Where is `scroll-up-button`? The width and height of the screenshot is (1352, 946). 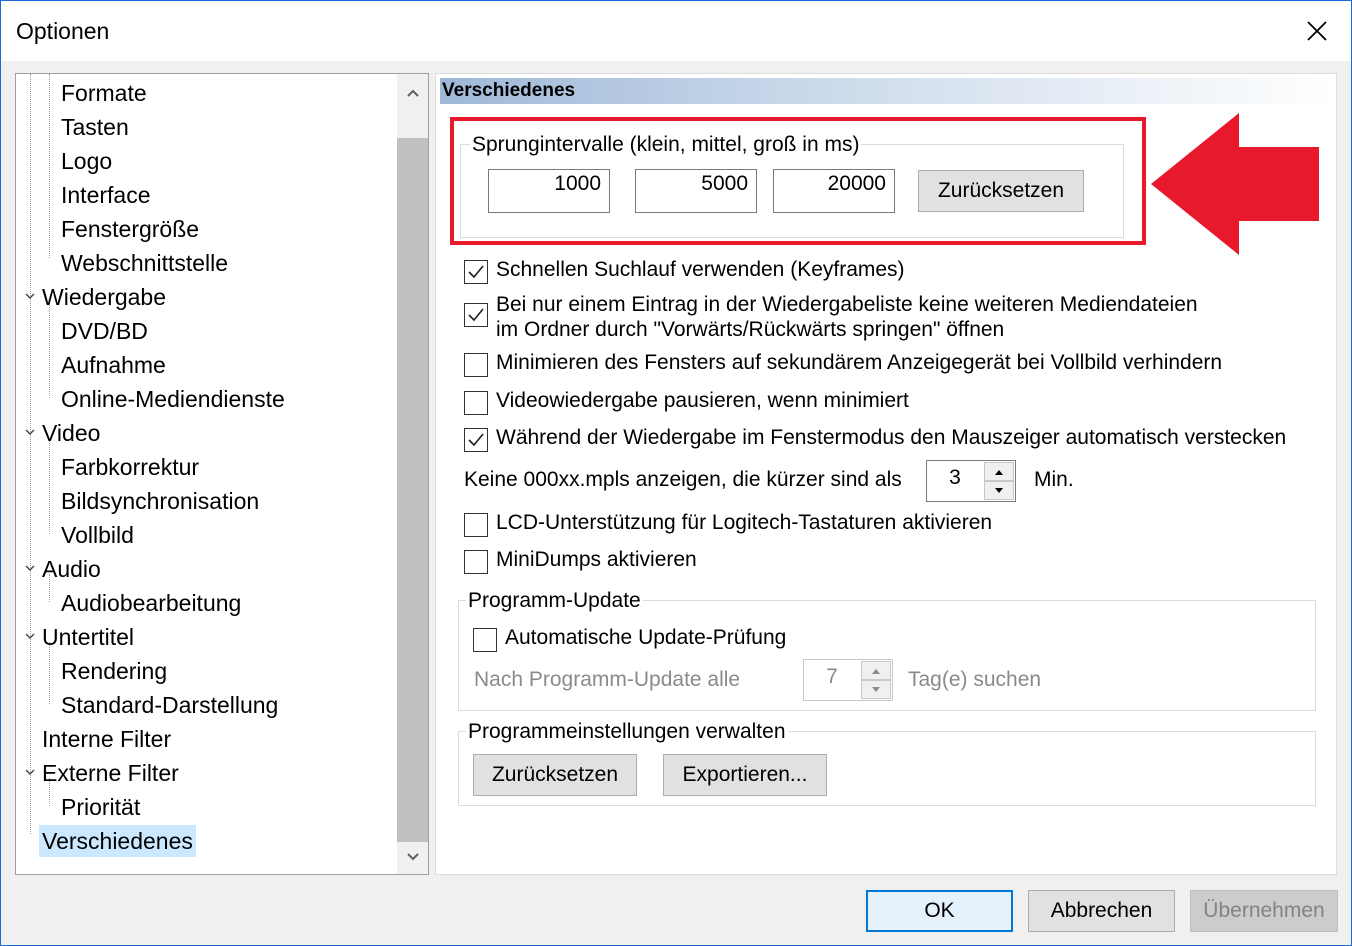
scroll-up-button is located at coordinates (412, 93).